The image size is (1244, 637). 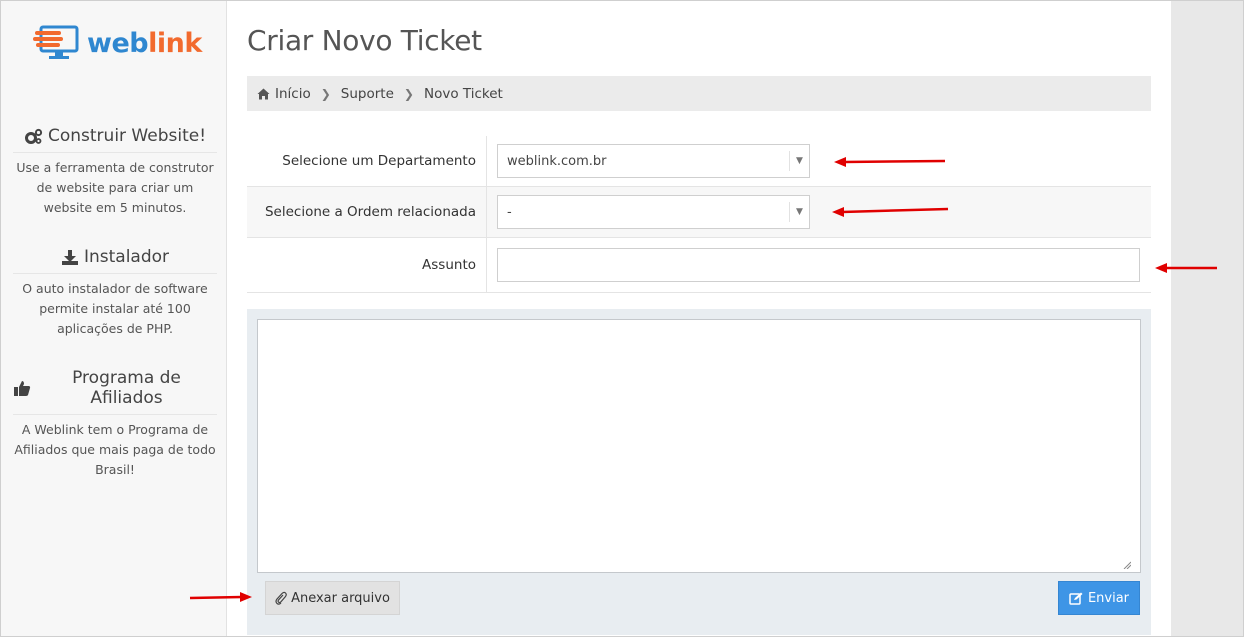 What do you see at coordinates (126, 388) in the screenshot?
I see `promo-title-text: Programa de Afiliados` at bounding box center [126, 388].